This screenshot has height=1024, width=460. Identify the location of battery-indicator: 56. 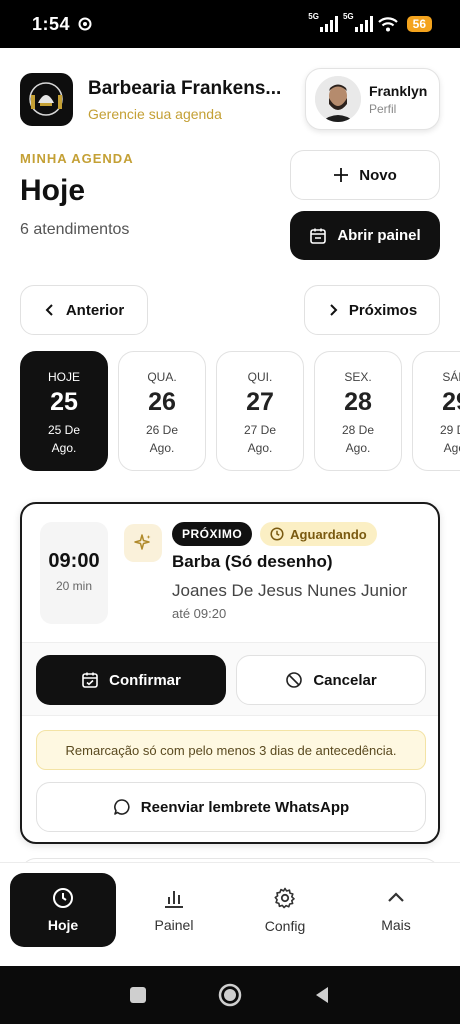
(419, 24).